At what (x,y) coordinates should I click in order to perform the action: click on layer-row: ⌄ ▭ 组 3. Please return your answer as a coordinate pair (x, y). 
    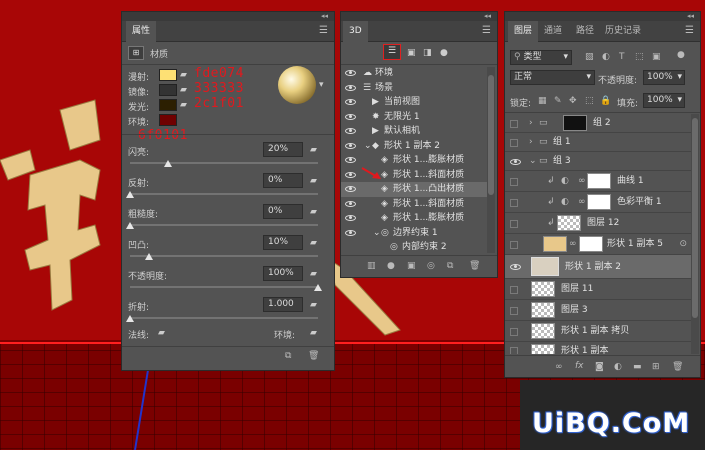
    Looking at the image, I should click on (598, 161).